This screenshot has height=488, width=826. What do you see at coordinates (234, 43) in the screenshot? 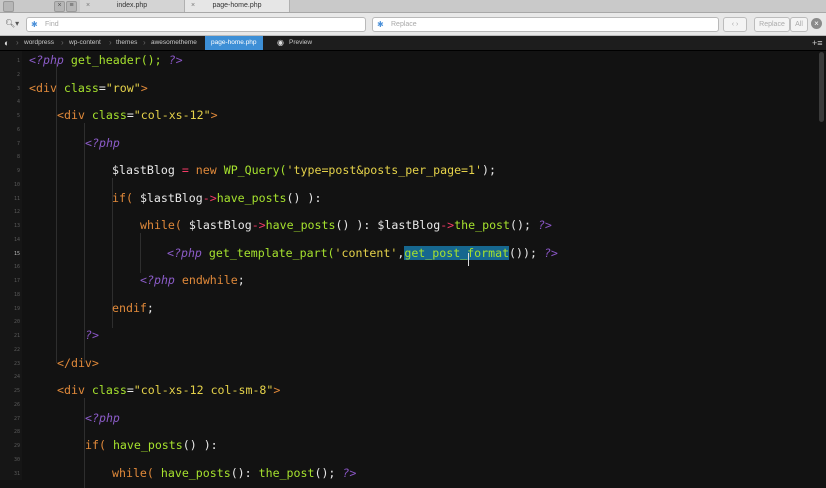
I see `breadcrumb-item-current-file: page-home.php` at bounding box center [234, 43].